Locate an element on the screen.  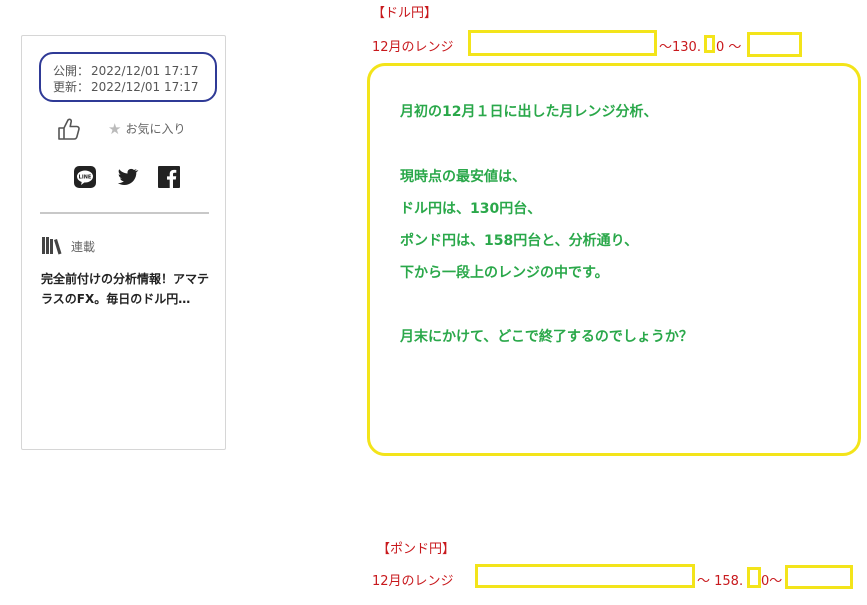
gbpjpy-range-low-box is located at coordinates (585, 576).